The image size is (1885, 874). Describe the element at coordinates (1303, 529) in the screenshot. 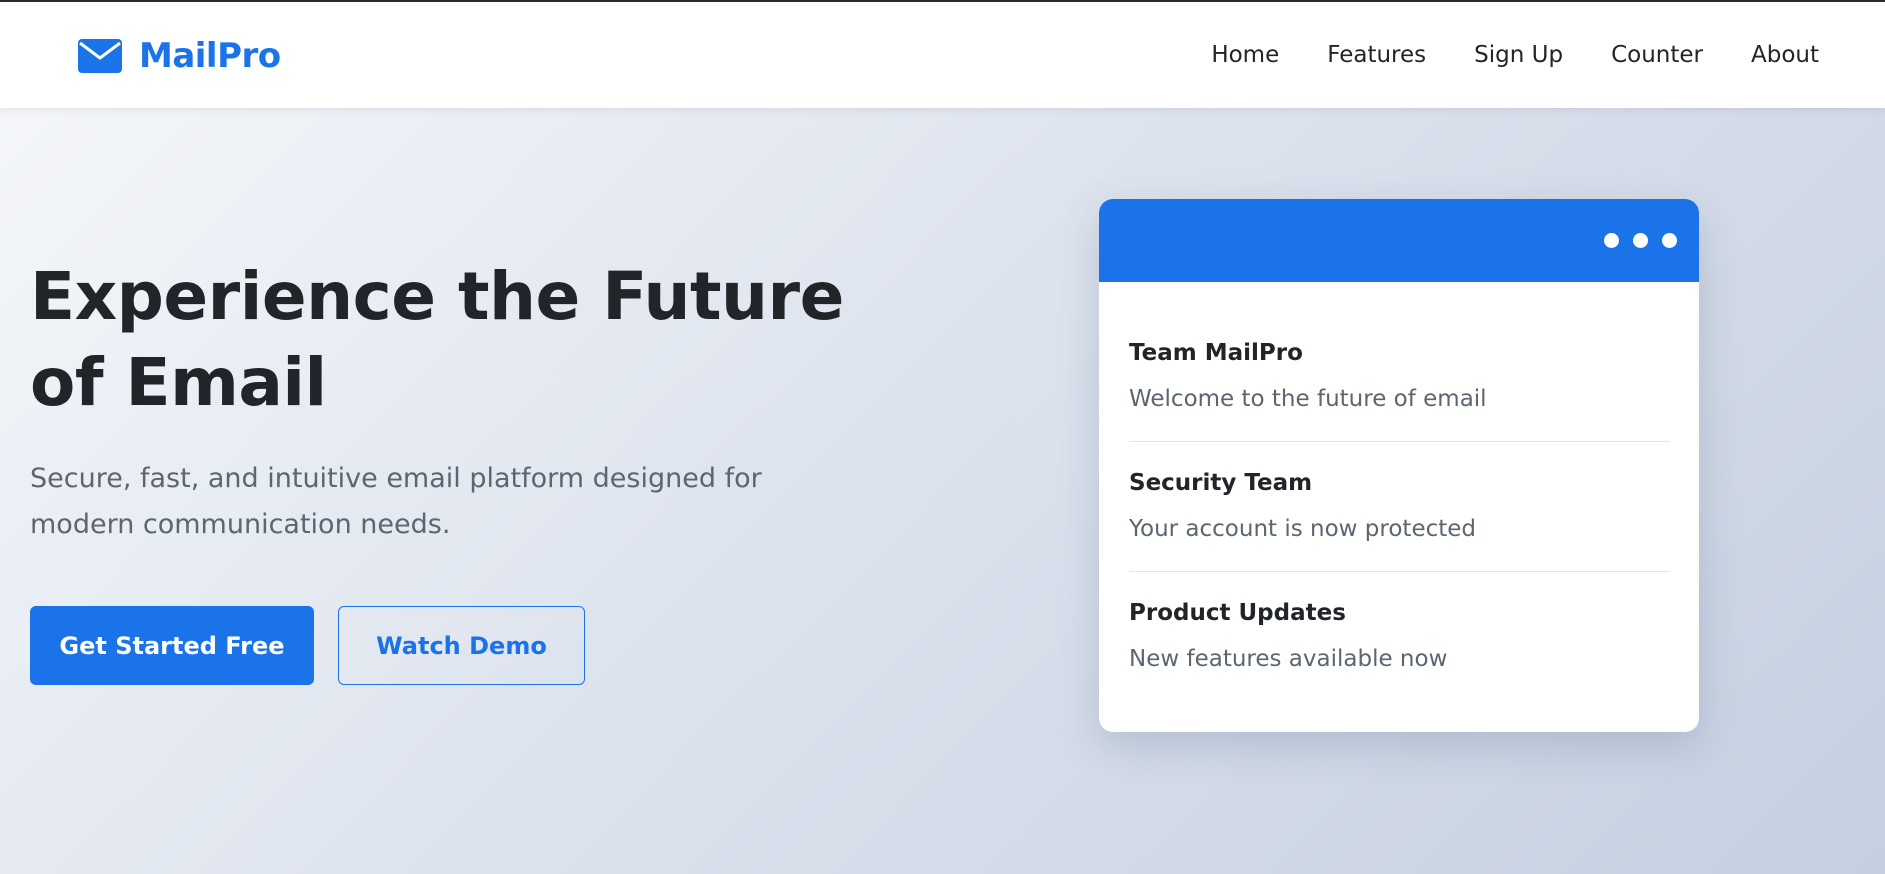

I see `mail-subject: Your account is now protected` at that location.